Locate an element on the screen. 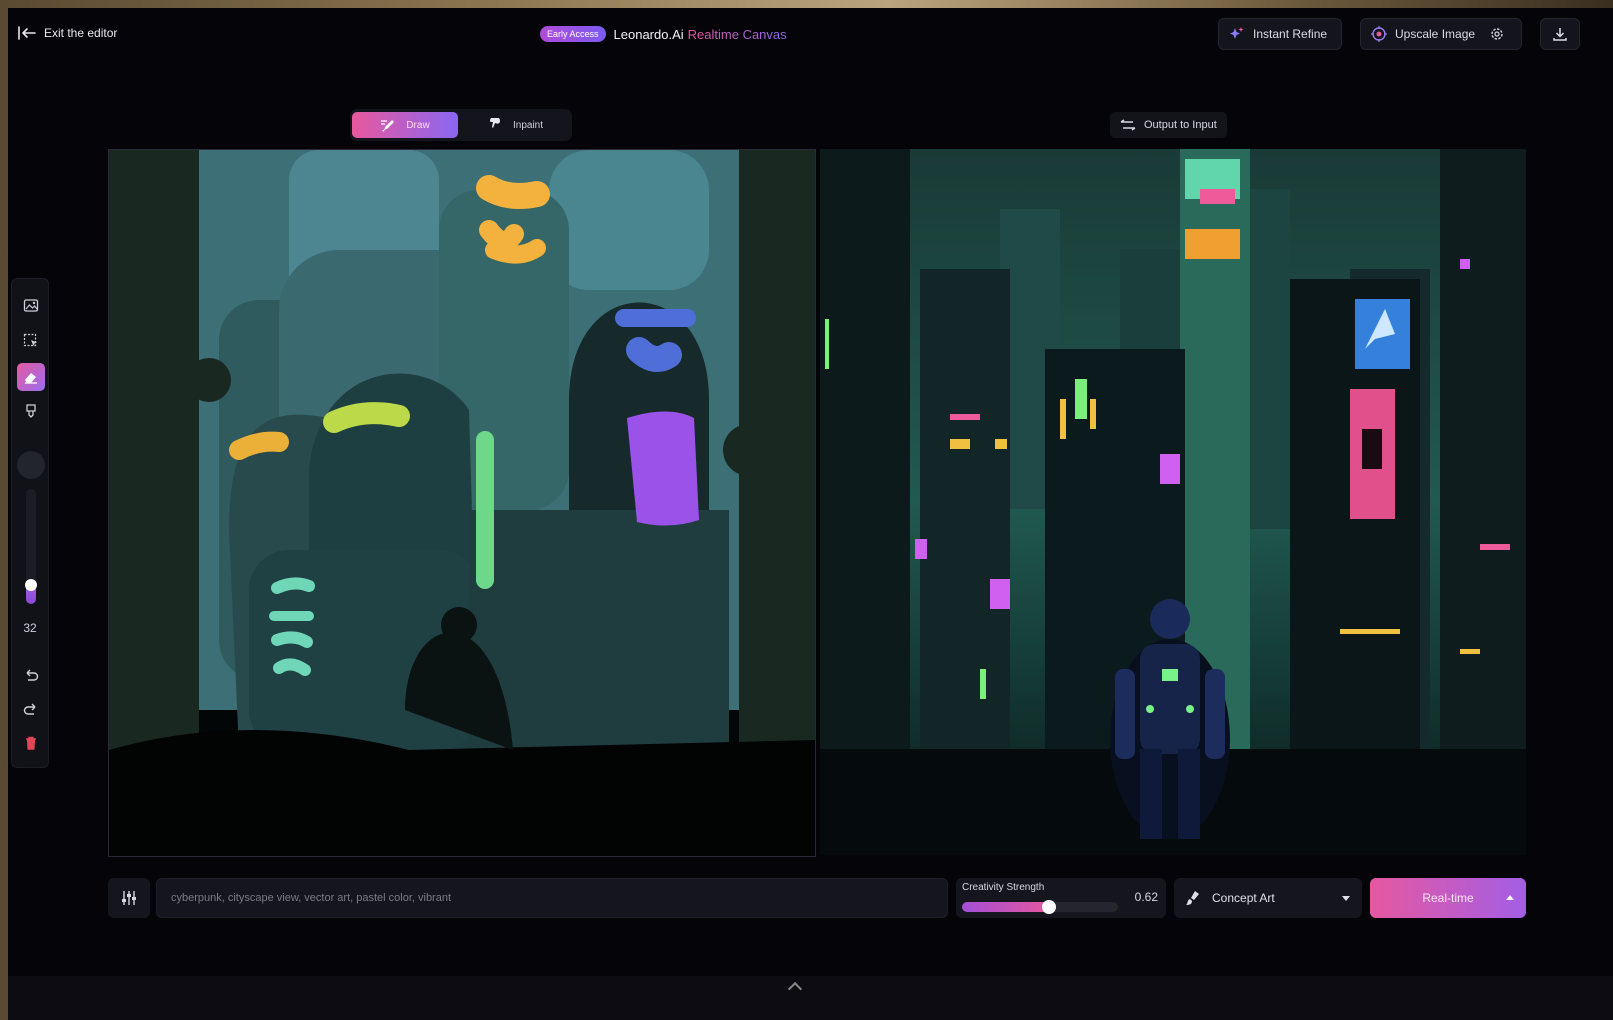  select-icon is located at coordinates (30, 340).